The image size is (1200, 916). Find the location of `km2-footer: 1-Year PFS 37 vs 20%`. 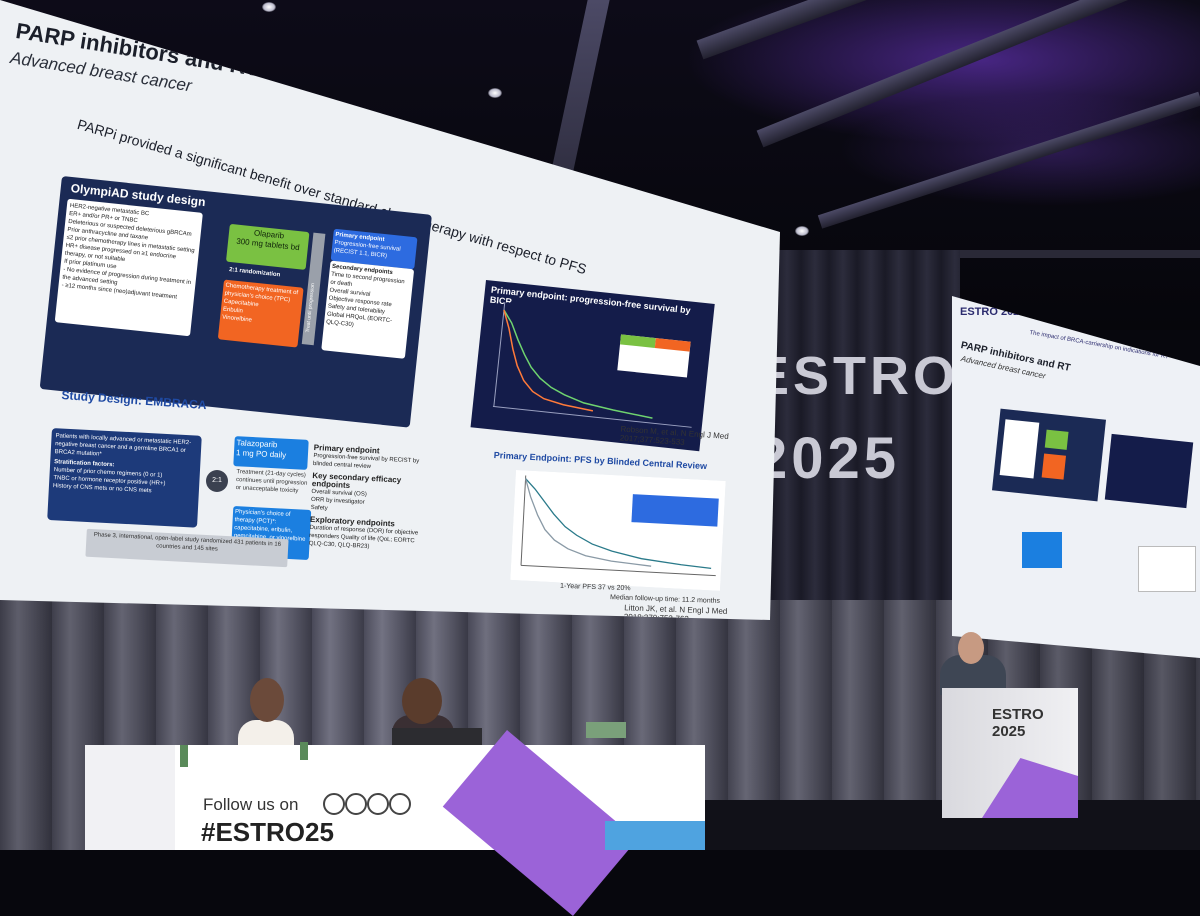

km2-footer: 1-Year PFS 37 vs 20% is located at coordinates (595, 587).